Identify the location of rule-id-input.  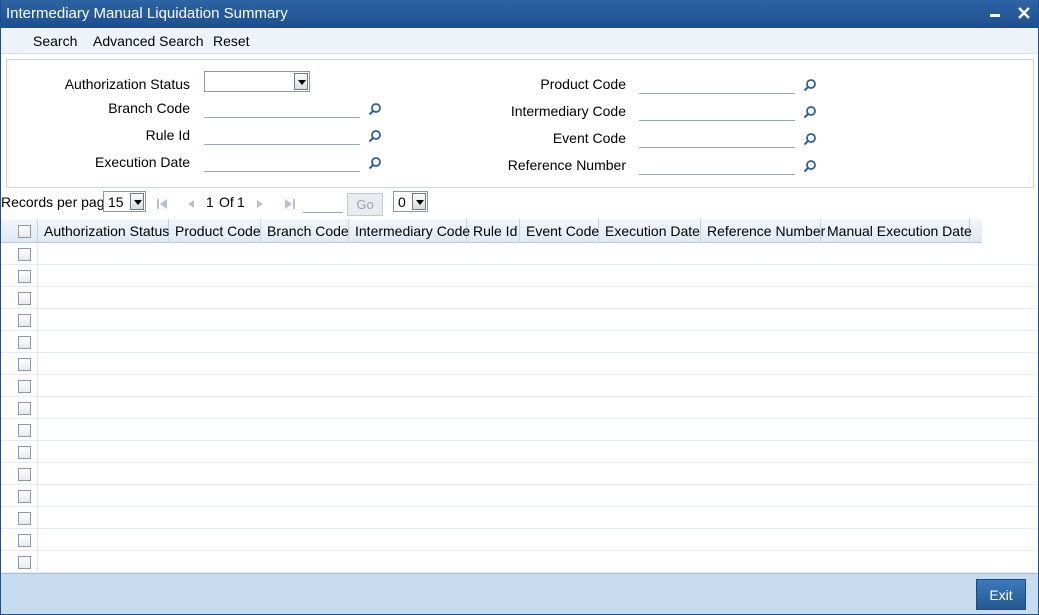
(282, 134).